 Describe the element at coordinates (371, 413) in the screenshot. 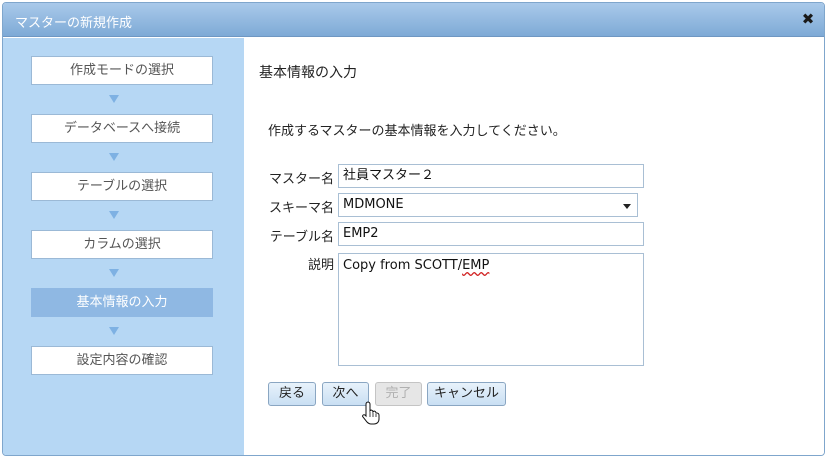

I see `hand-cursor-icon` at that location.